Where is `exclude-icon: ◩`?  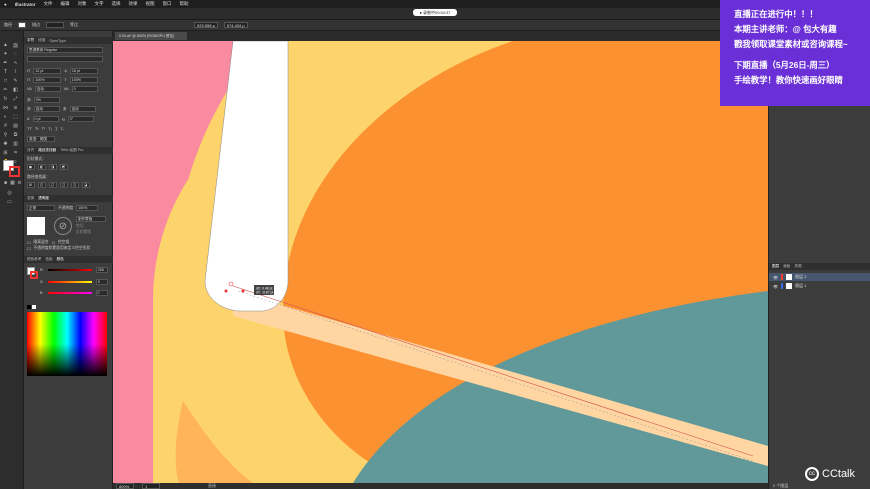
exclude-icon: ◩ is located at coordinates (64, 167).